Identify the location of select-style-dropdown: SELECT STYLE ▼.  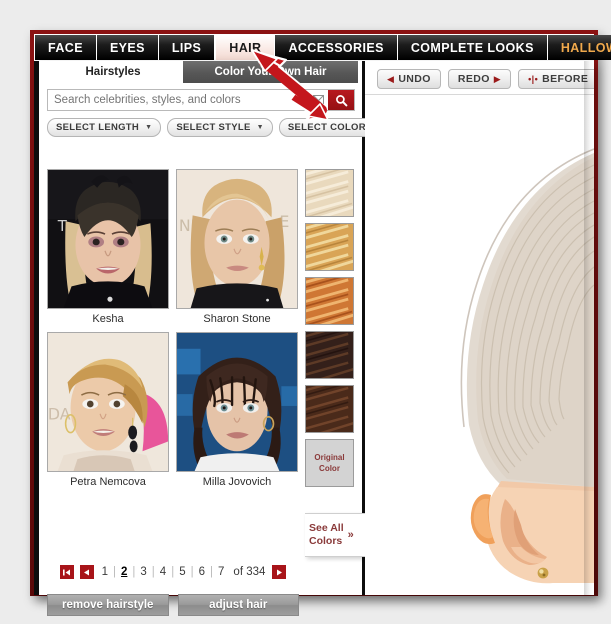
(220, 127).